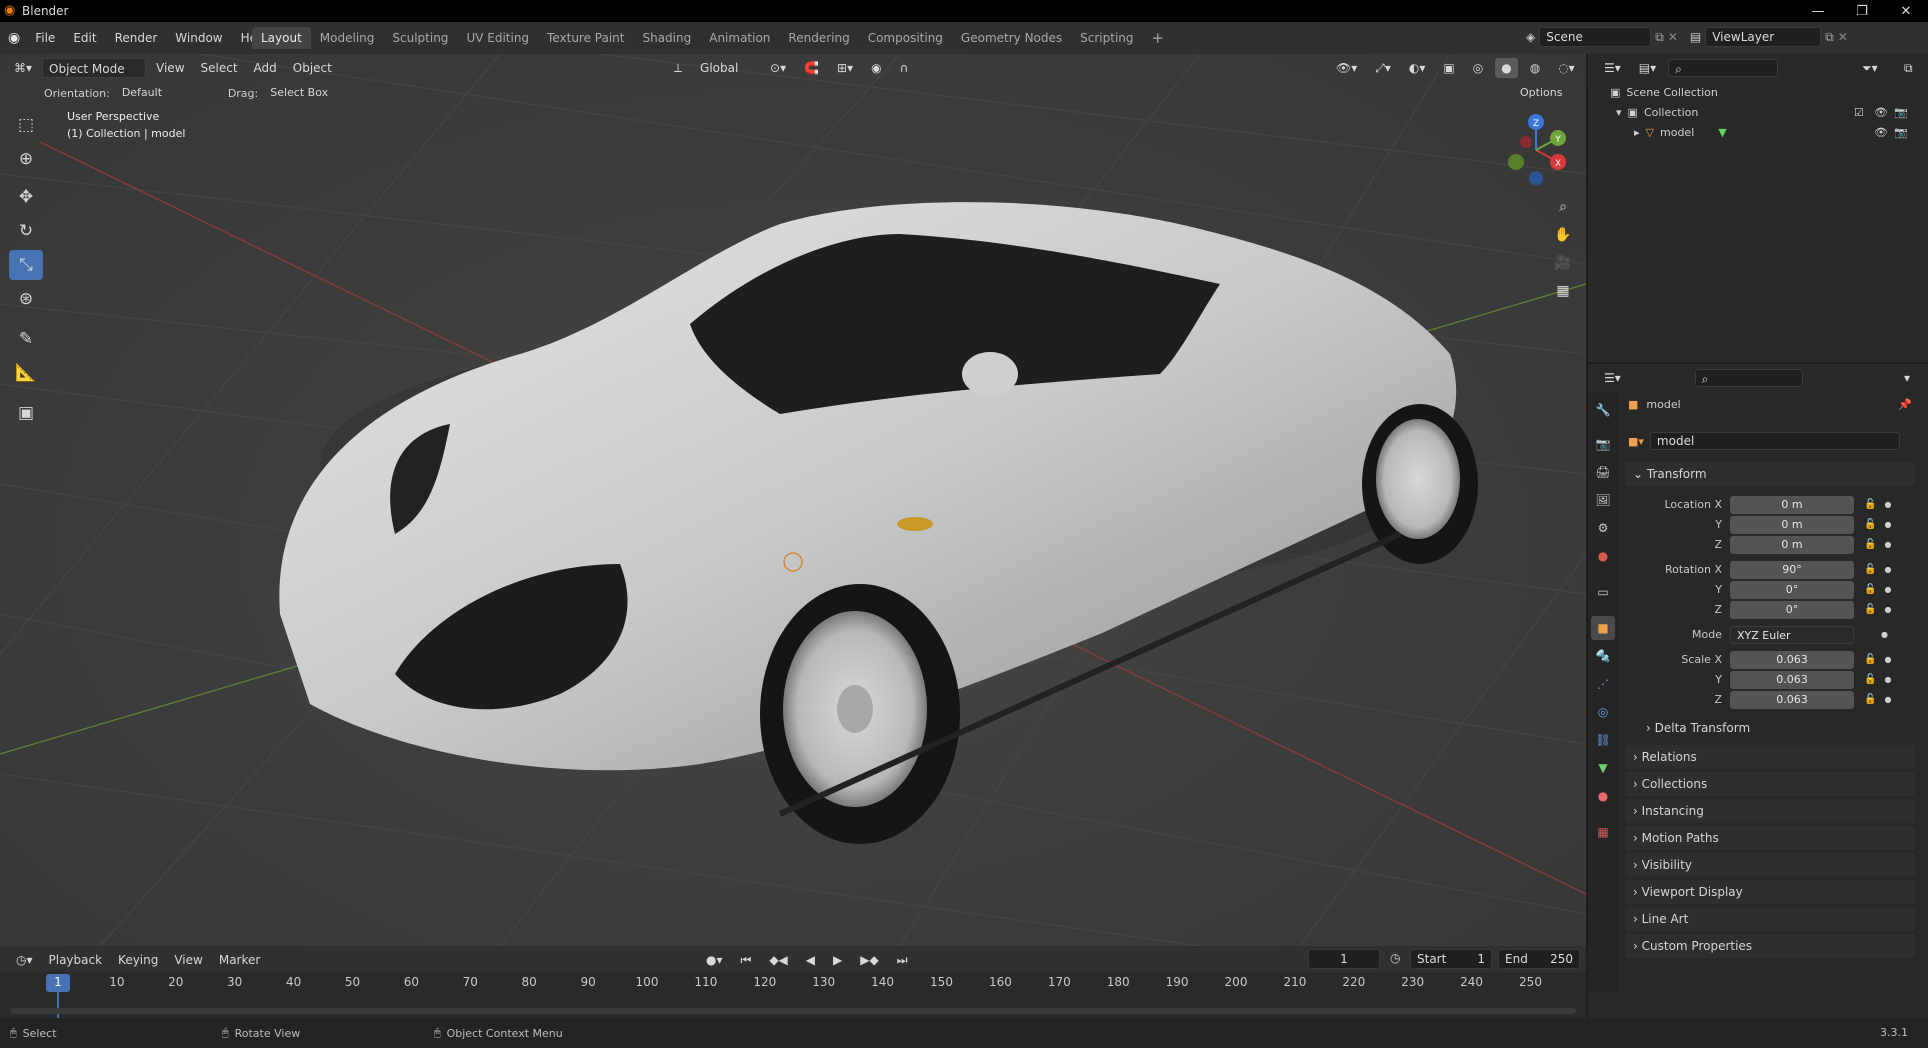 This screenshot has height=1048, width=1928. Describe the element at coordinates (1566, 68) in the screenshot. I see `rendered-shading-icon: ◌▾` at that location.